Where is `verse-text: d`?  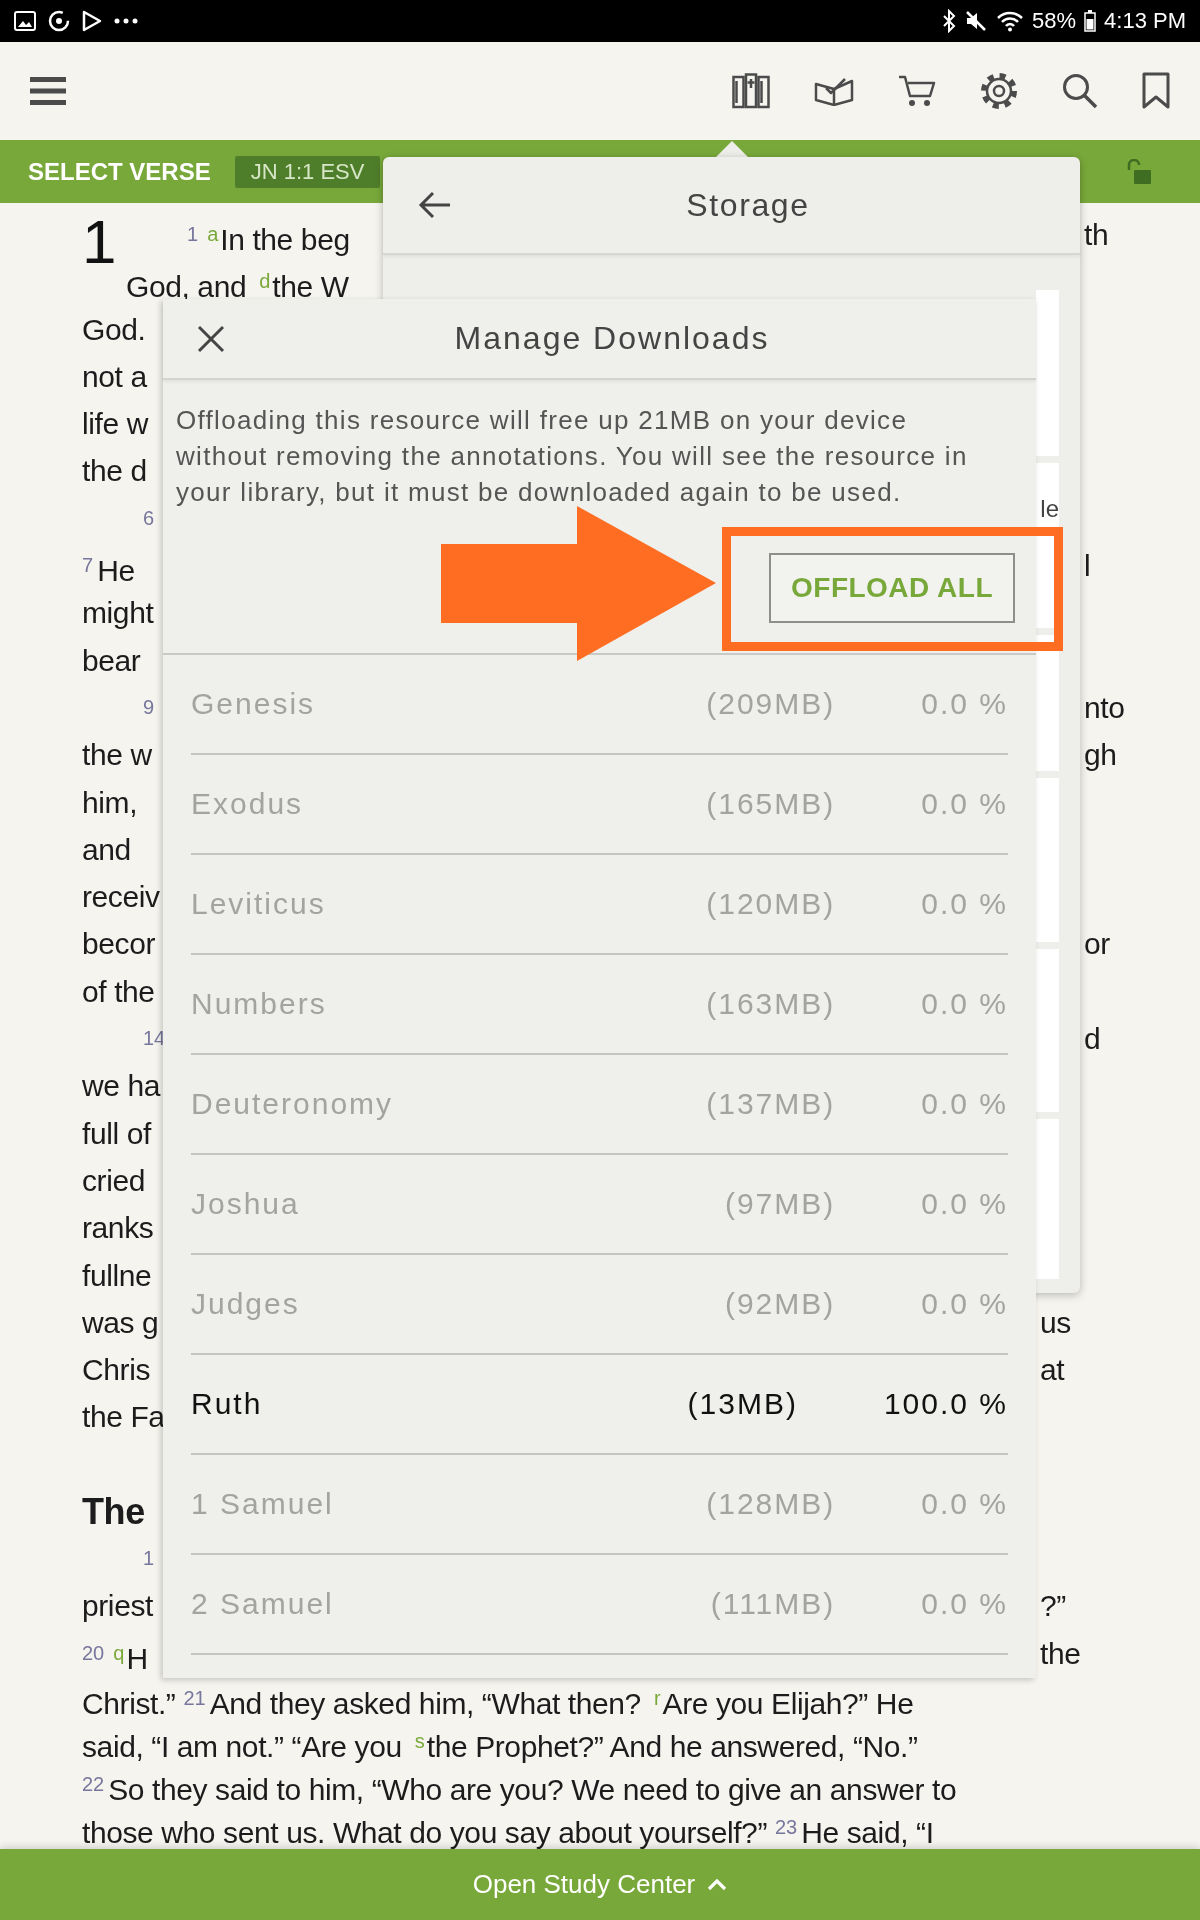 verse-text: d is located at coordinates (1092, 1039).